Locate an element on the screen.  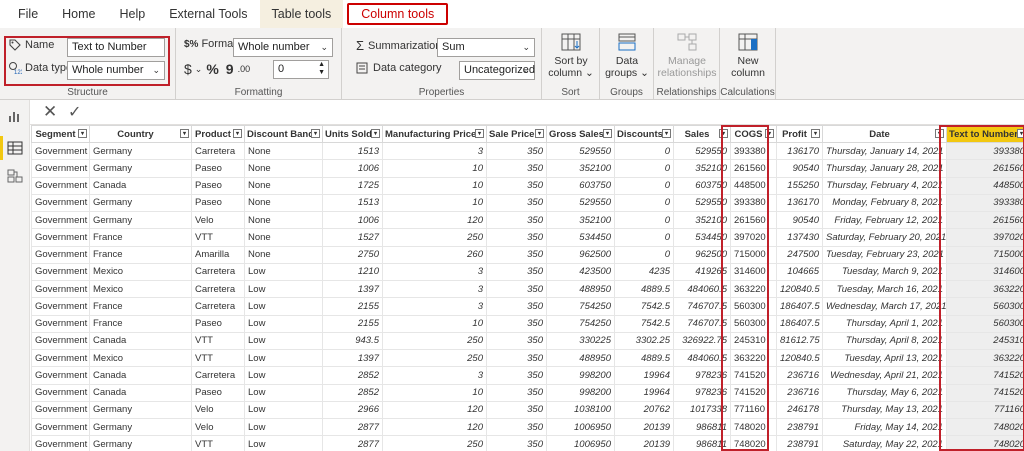
table-cell: 7542.5 is located at coordinates (644, 323).